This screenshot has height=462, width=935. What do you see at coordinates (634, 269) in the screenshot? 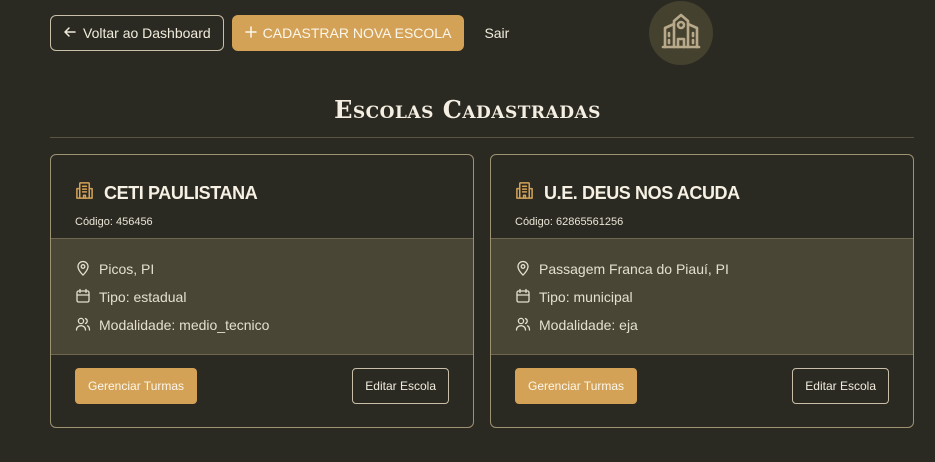
I see `school-location: Passagem Franca do Piauí, PI` at bounding box center [634, 269].